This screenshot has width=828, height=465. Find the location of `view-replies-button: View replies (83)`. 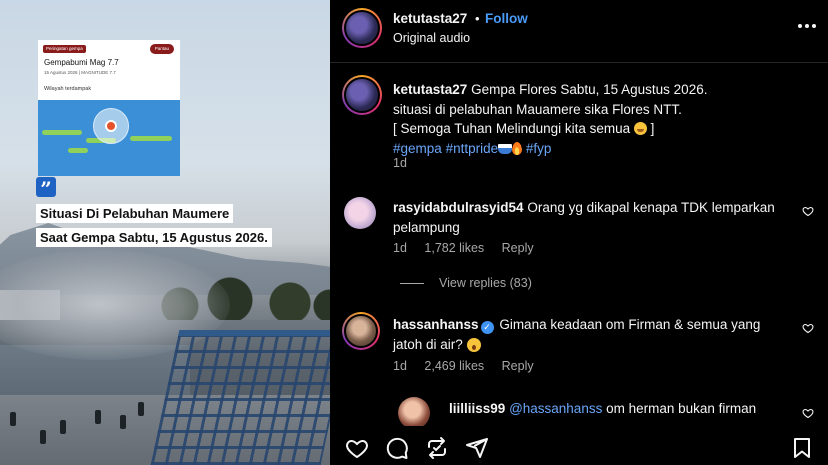

view-replies-button: View replies (83) is located at coordinates (485, 283).